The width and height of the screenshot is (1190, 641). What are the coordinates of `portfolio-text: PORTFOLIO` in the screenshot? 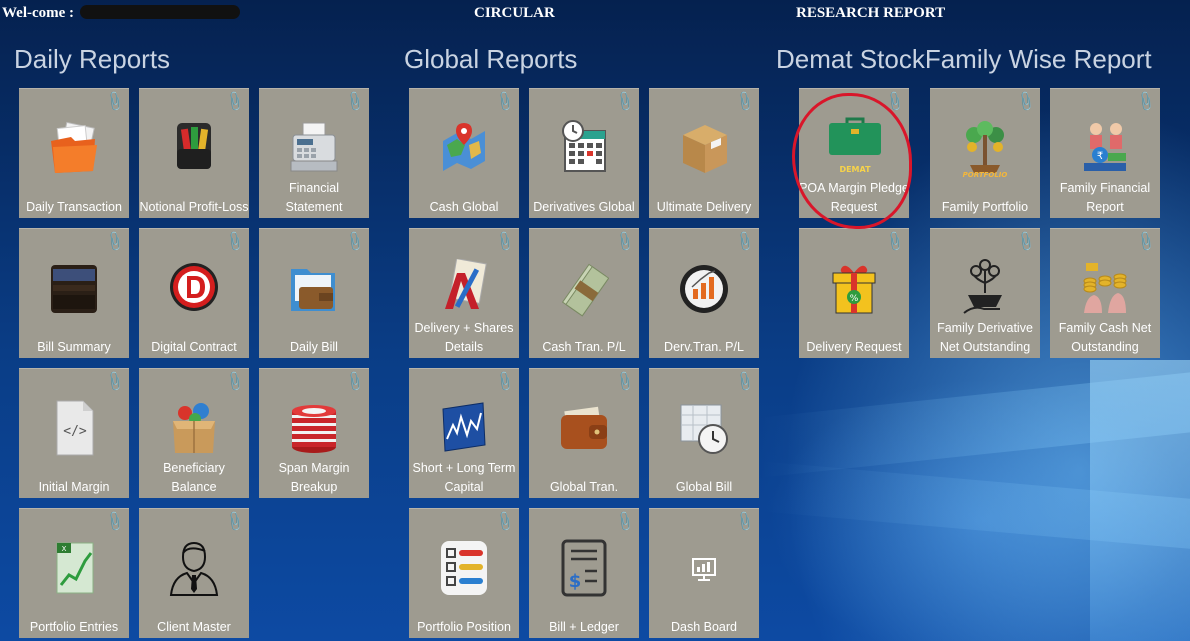 It's located at (985, 175).